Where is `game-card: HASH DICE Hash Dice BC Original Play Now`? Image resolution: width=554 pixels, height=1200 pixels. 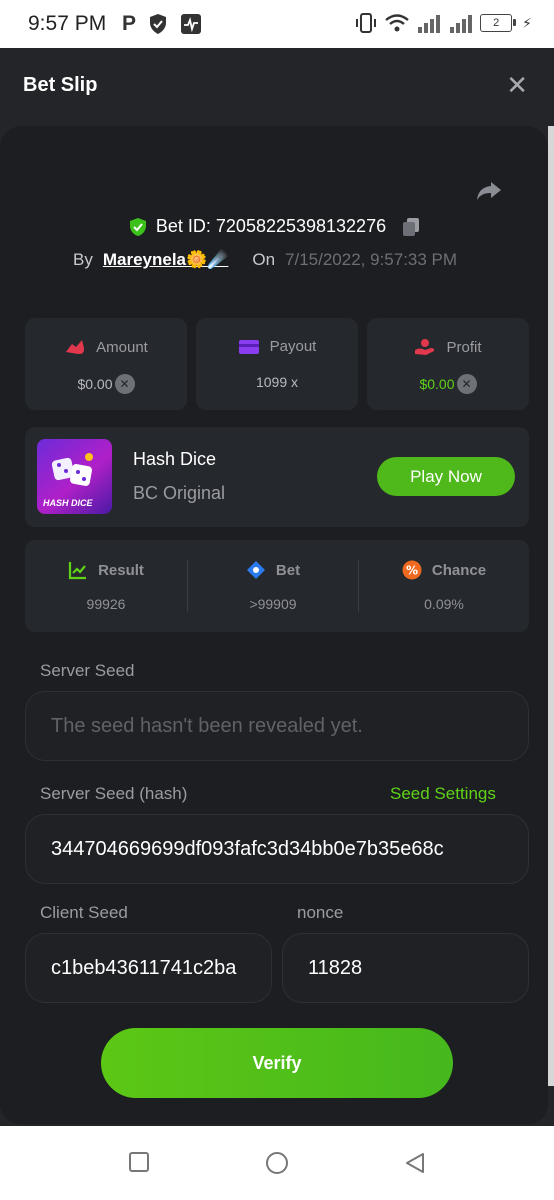 game-card: HASH DICE Hash Dice BC Original Play Now is located at coordinates (277, 477).